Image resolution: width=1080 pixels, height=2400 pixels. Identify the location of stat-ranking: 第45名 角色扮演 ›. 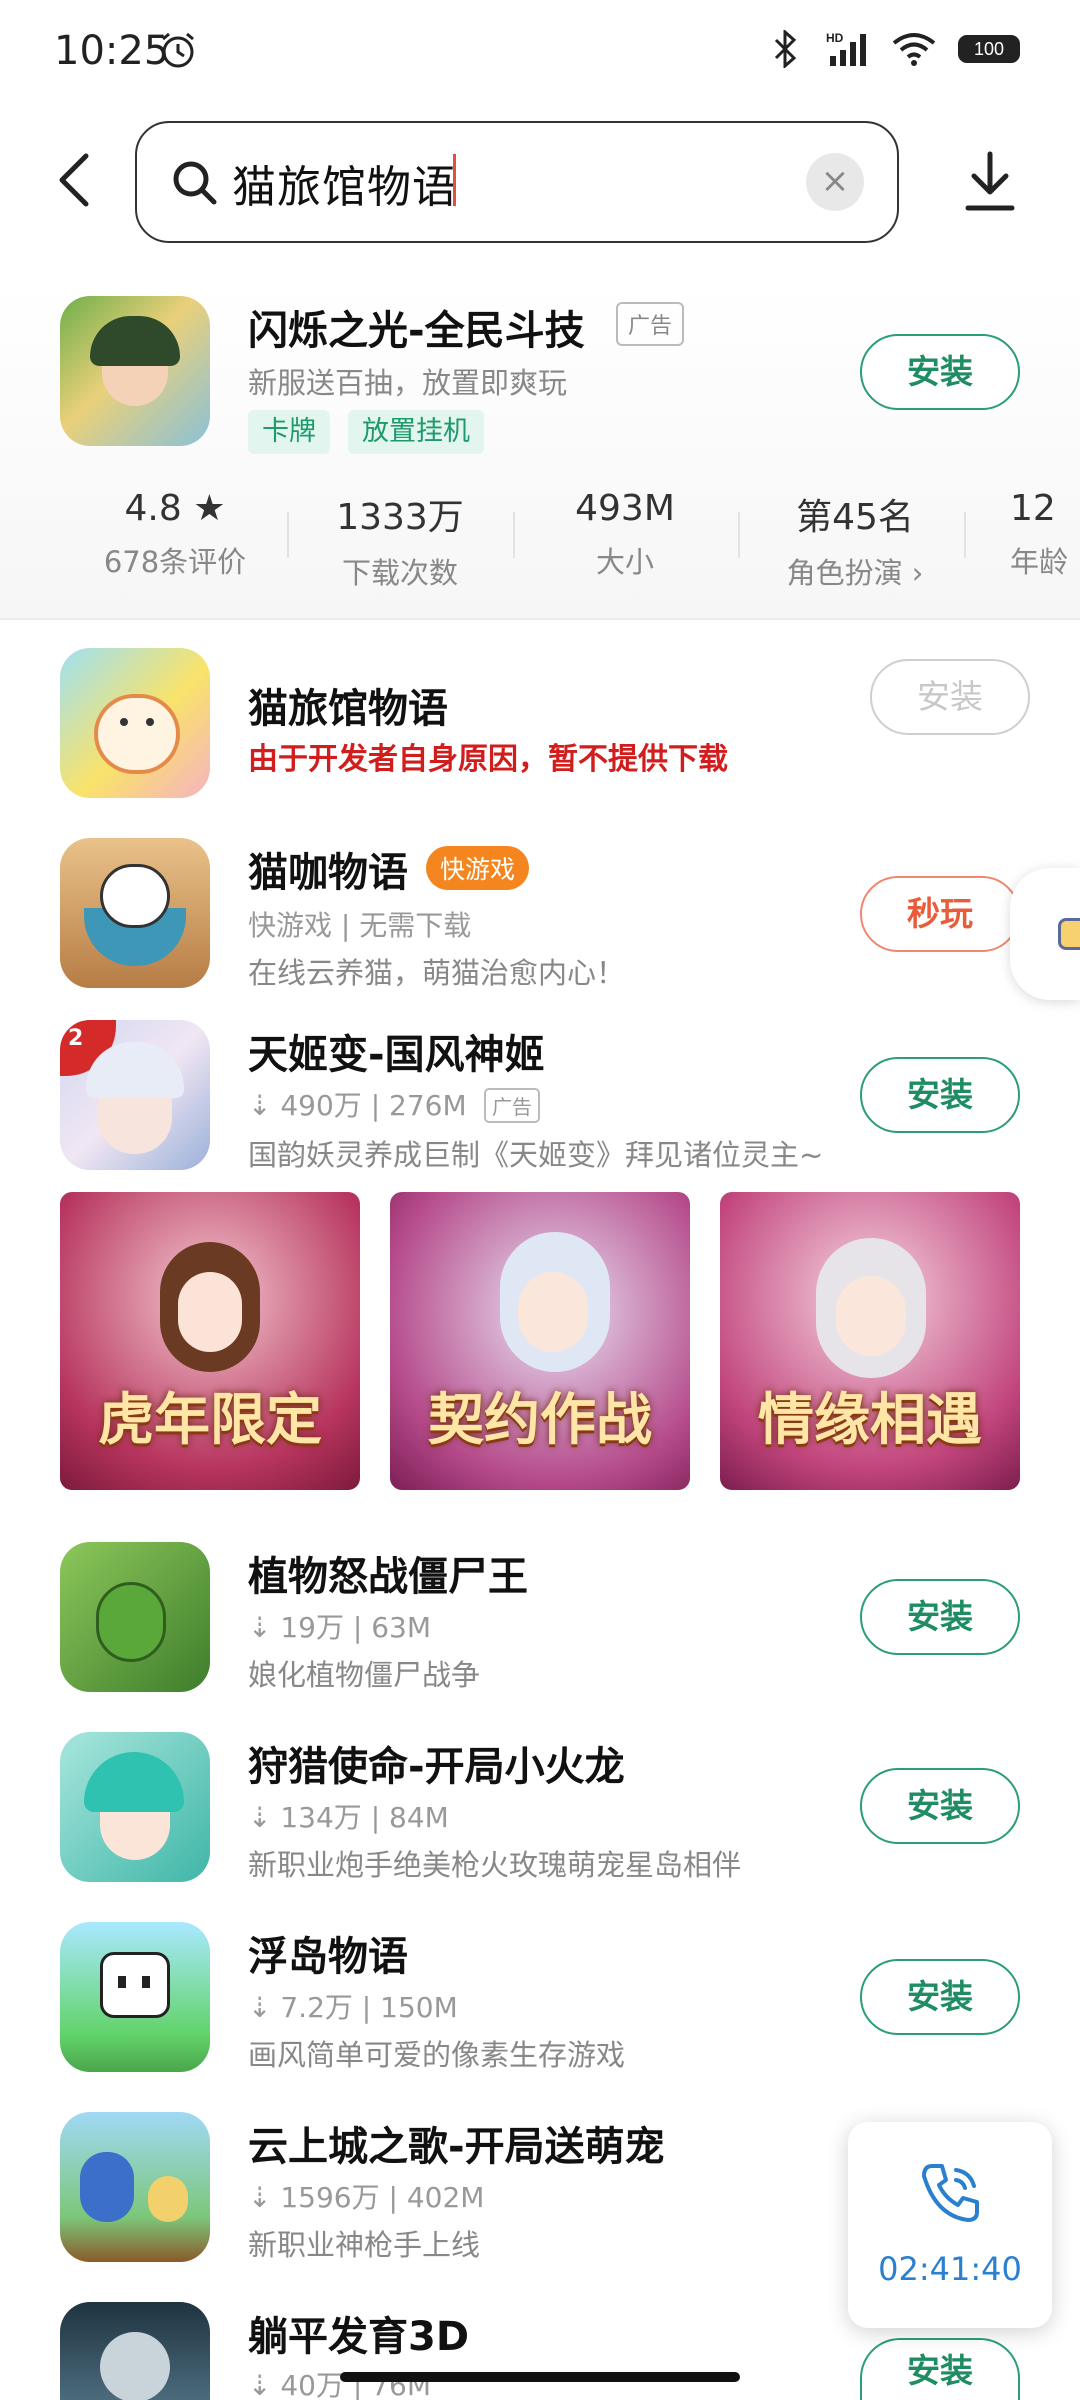
(855, 540).